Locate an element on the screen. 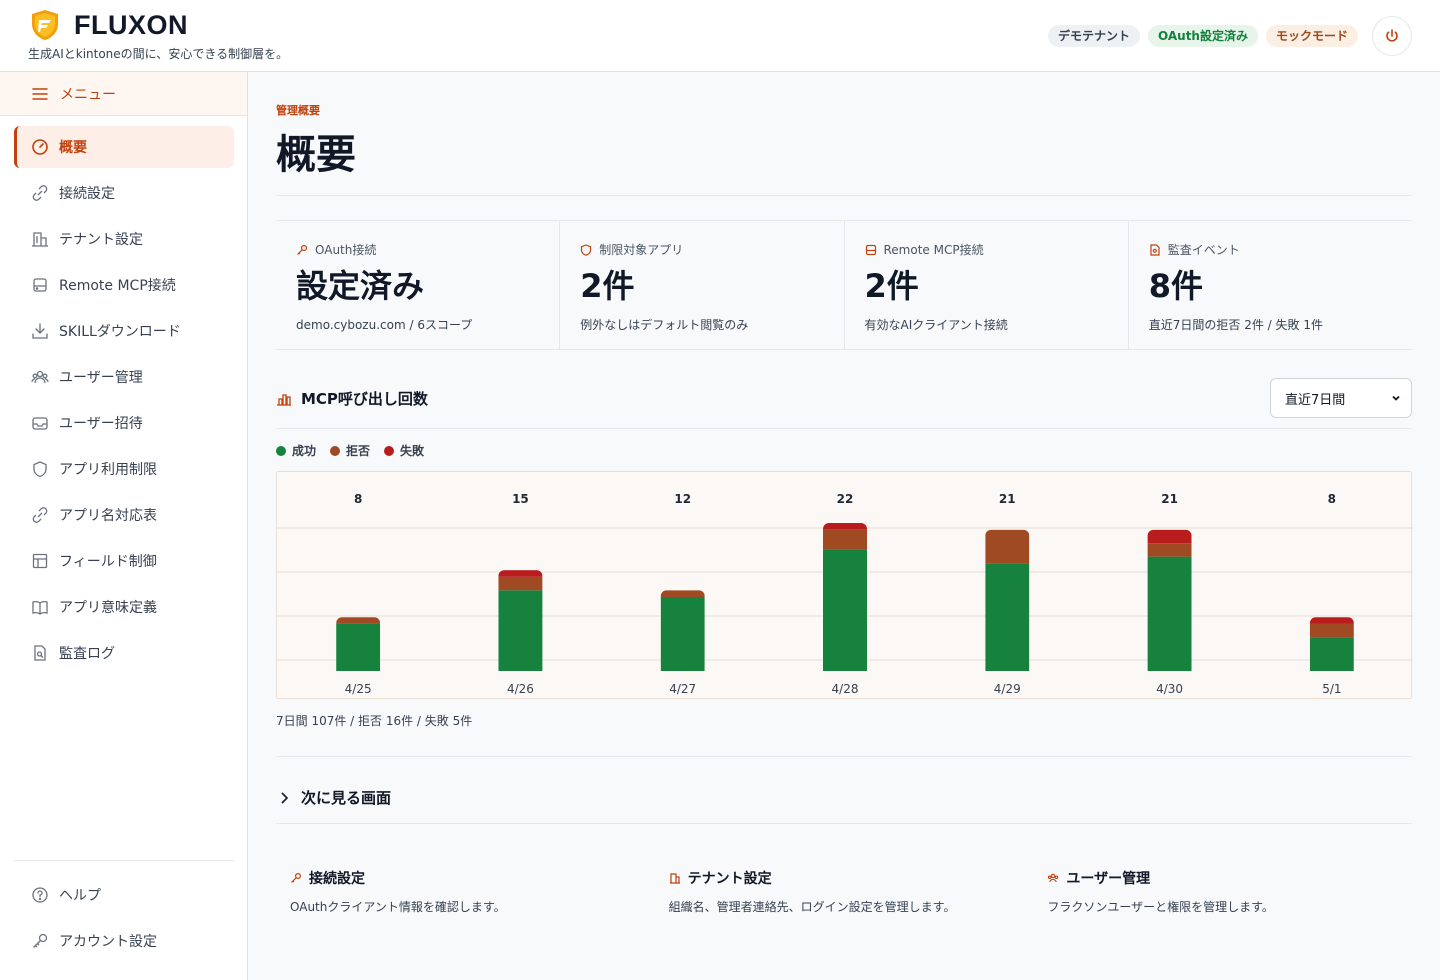 This screenshot has height=980, width=1440. card-desc: OAuthクライアント情報を確認します。 is located at coordinates (398, 907).